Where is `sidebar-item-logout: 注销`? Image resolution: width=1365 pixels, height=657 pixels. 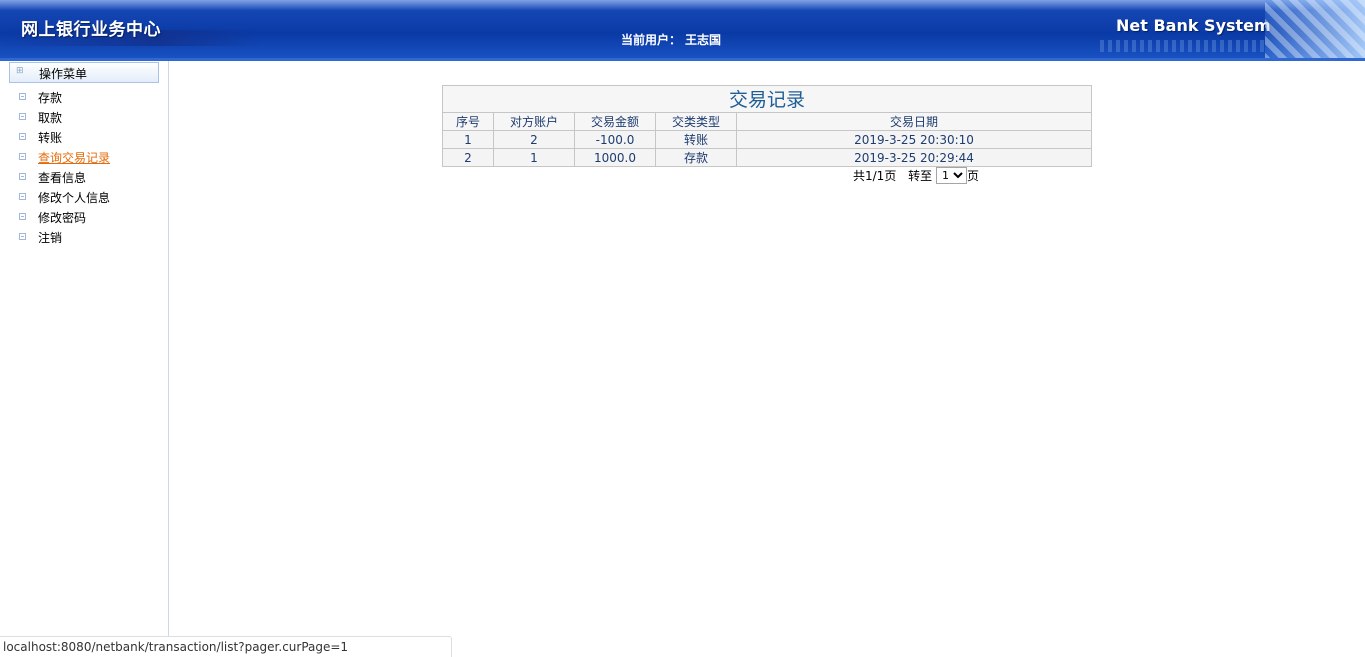
sidebar-item-logout: 注销 is located at coordinates (84, 237).